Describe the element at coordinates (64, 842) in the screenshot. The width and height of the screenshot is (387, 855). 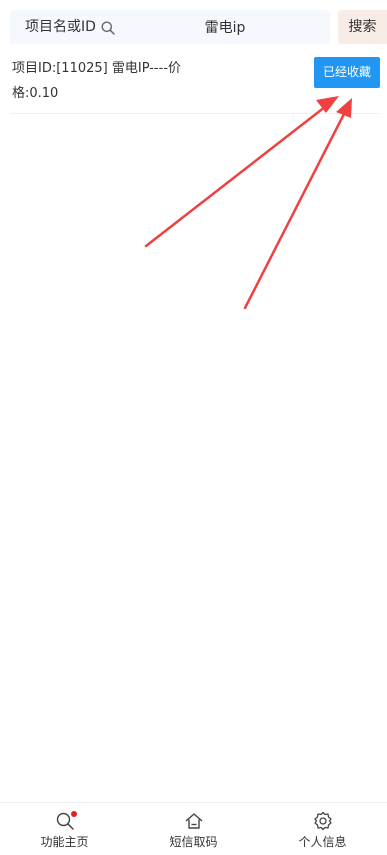
I see `tab-label: 功能主页` at that location.